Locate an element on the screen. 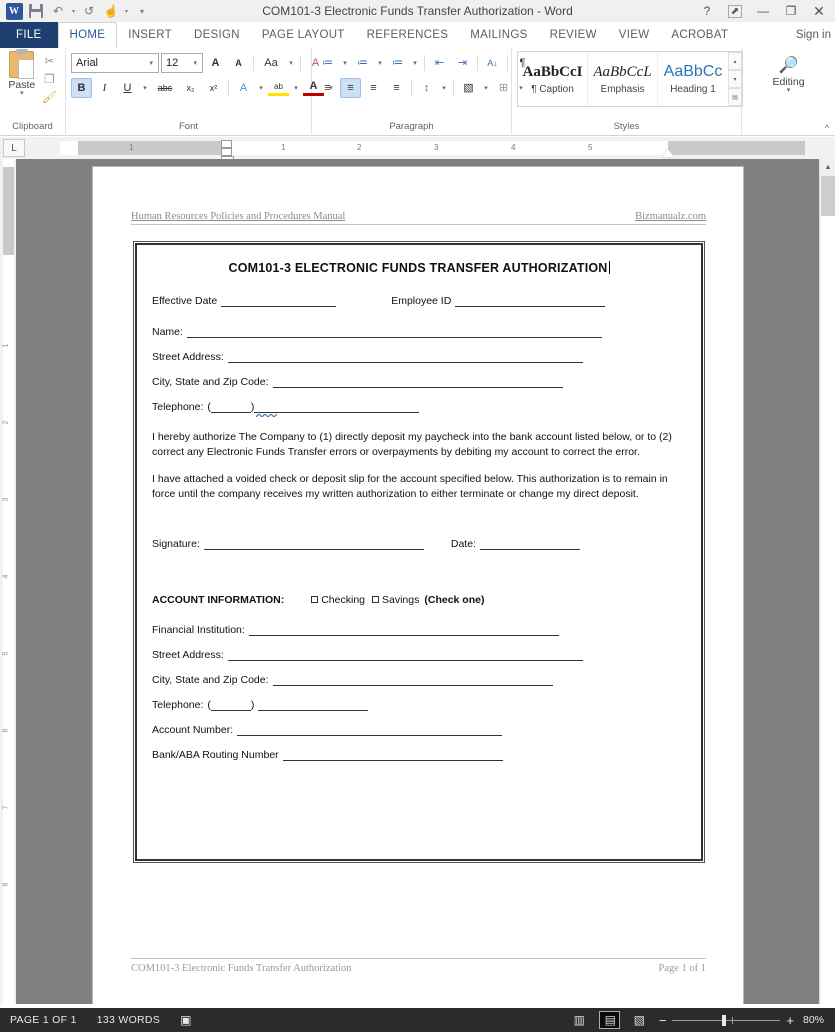  bullets-icon: ≔ is located at coordinates (327, 63).